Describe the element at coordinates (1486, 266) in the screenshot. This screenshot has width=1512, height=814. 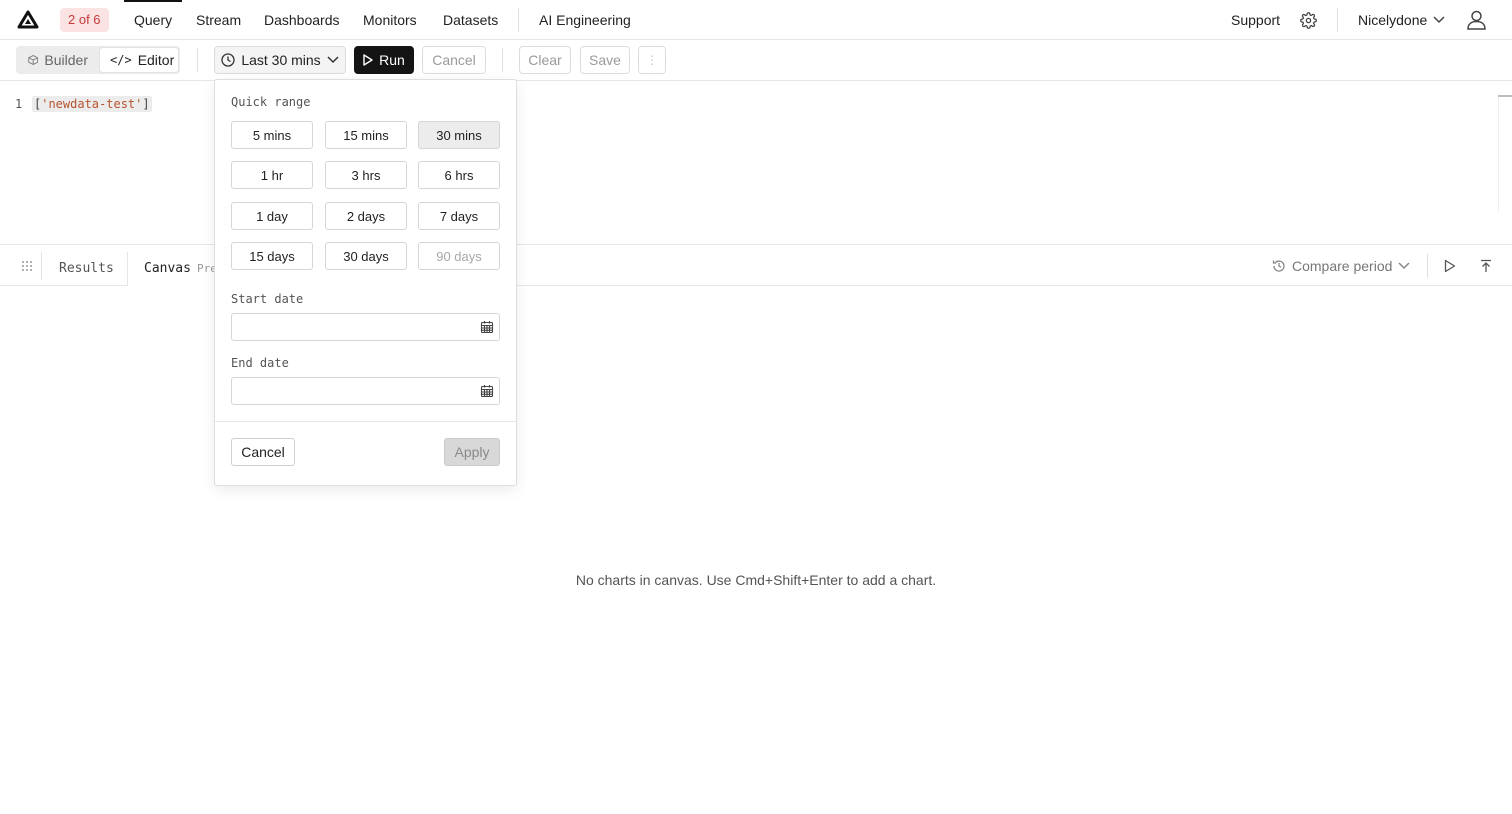
I see `collapse-to-top-icon` at that location.